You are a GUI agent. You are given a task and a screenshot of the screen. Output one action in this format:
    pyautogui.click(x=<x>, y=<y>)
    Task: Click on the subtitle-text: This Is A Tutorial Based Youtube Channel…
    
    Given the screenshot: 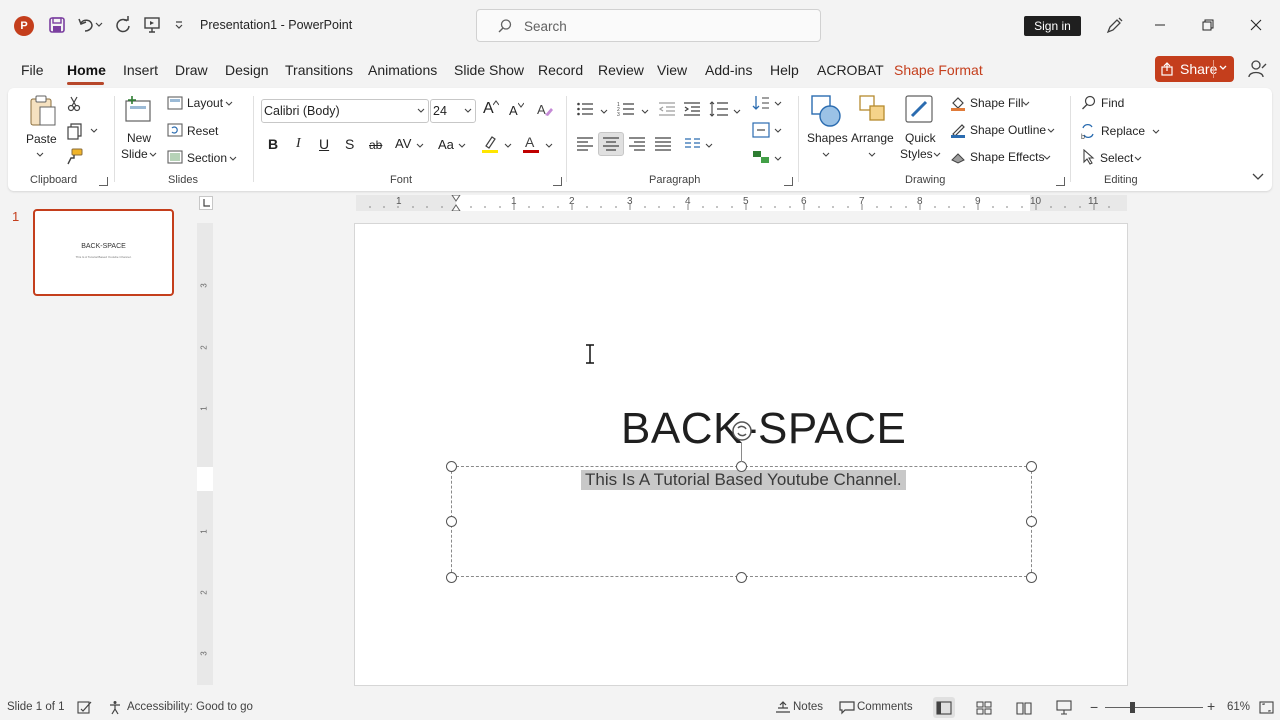 What is the action you would take?
    pyautogui.click(x=743, y=480)
    